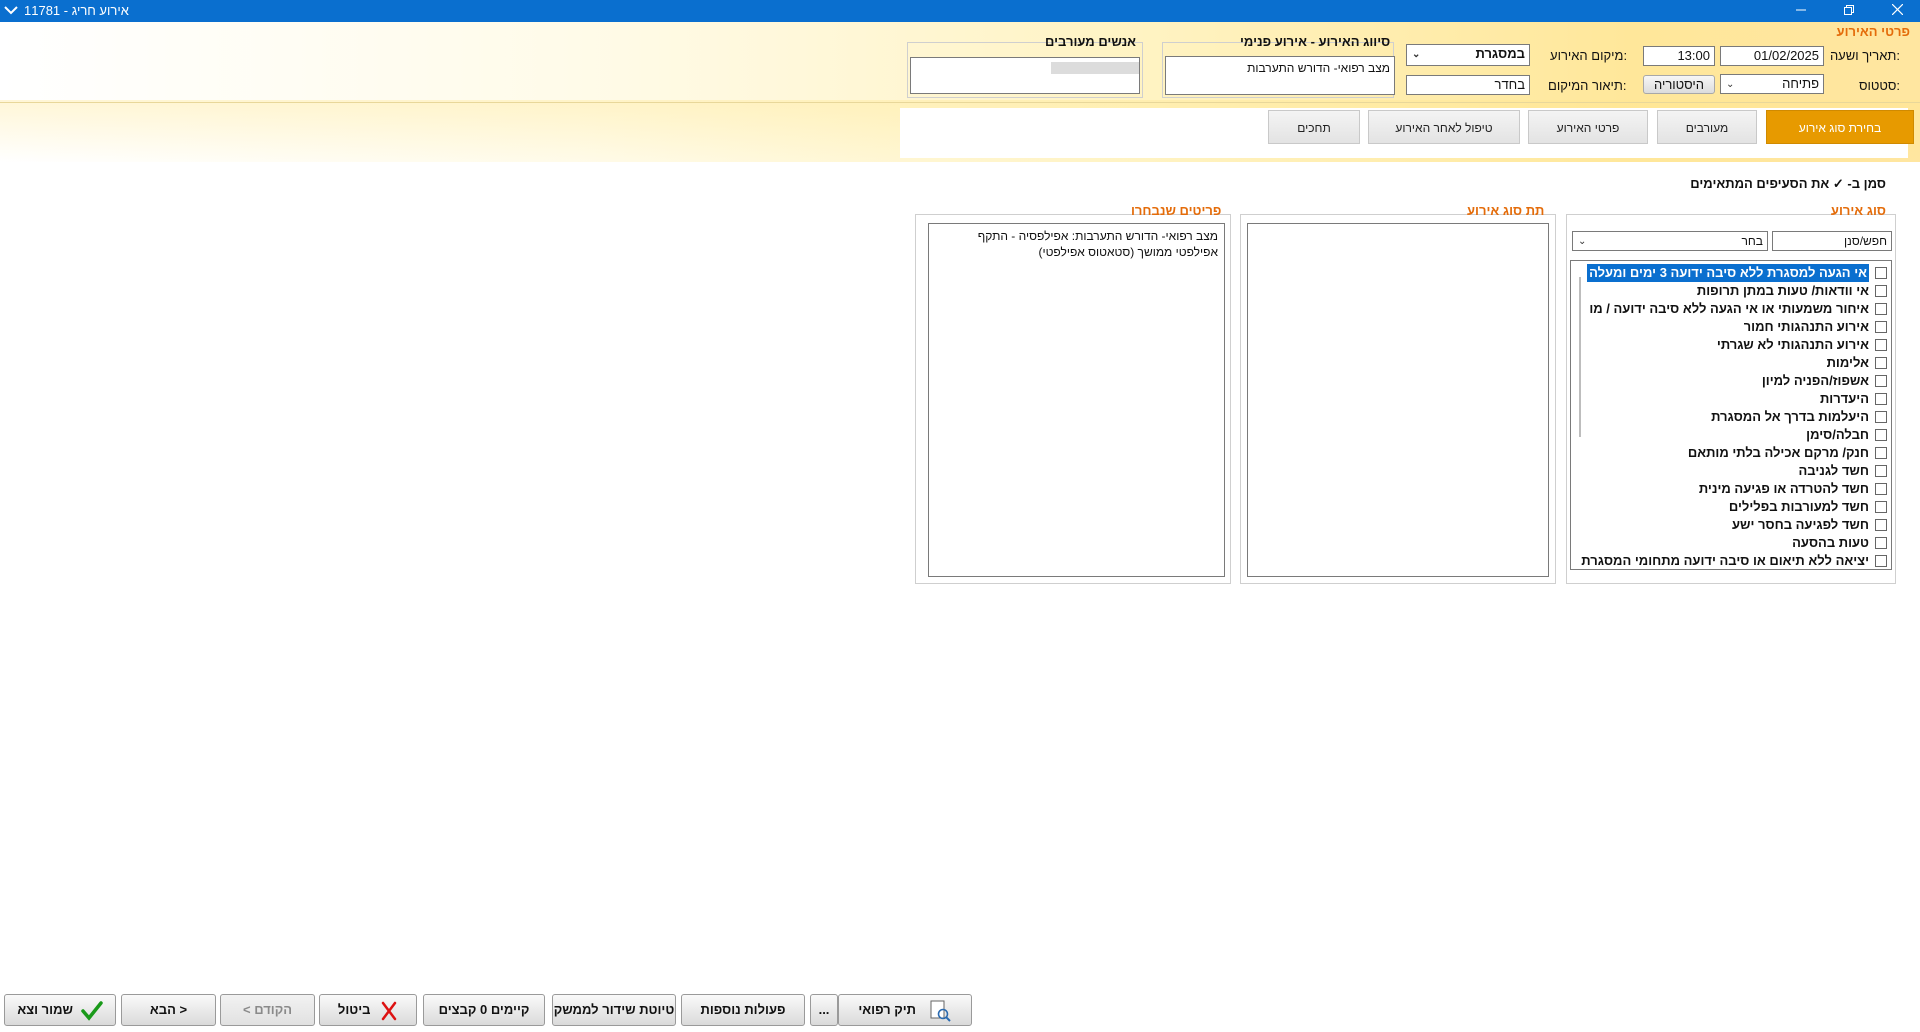 This screenshot has height=1032, width=1920. I want to click on people-list-item, so click(1095, 68).